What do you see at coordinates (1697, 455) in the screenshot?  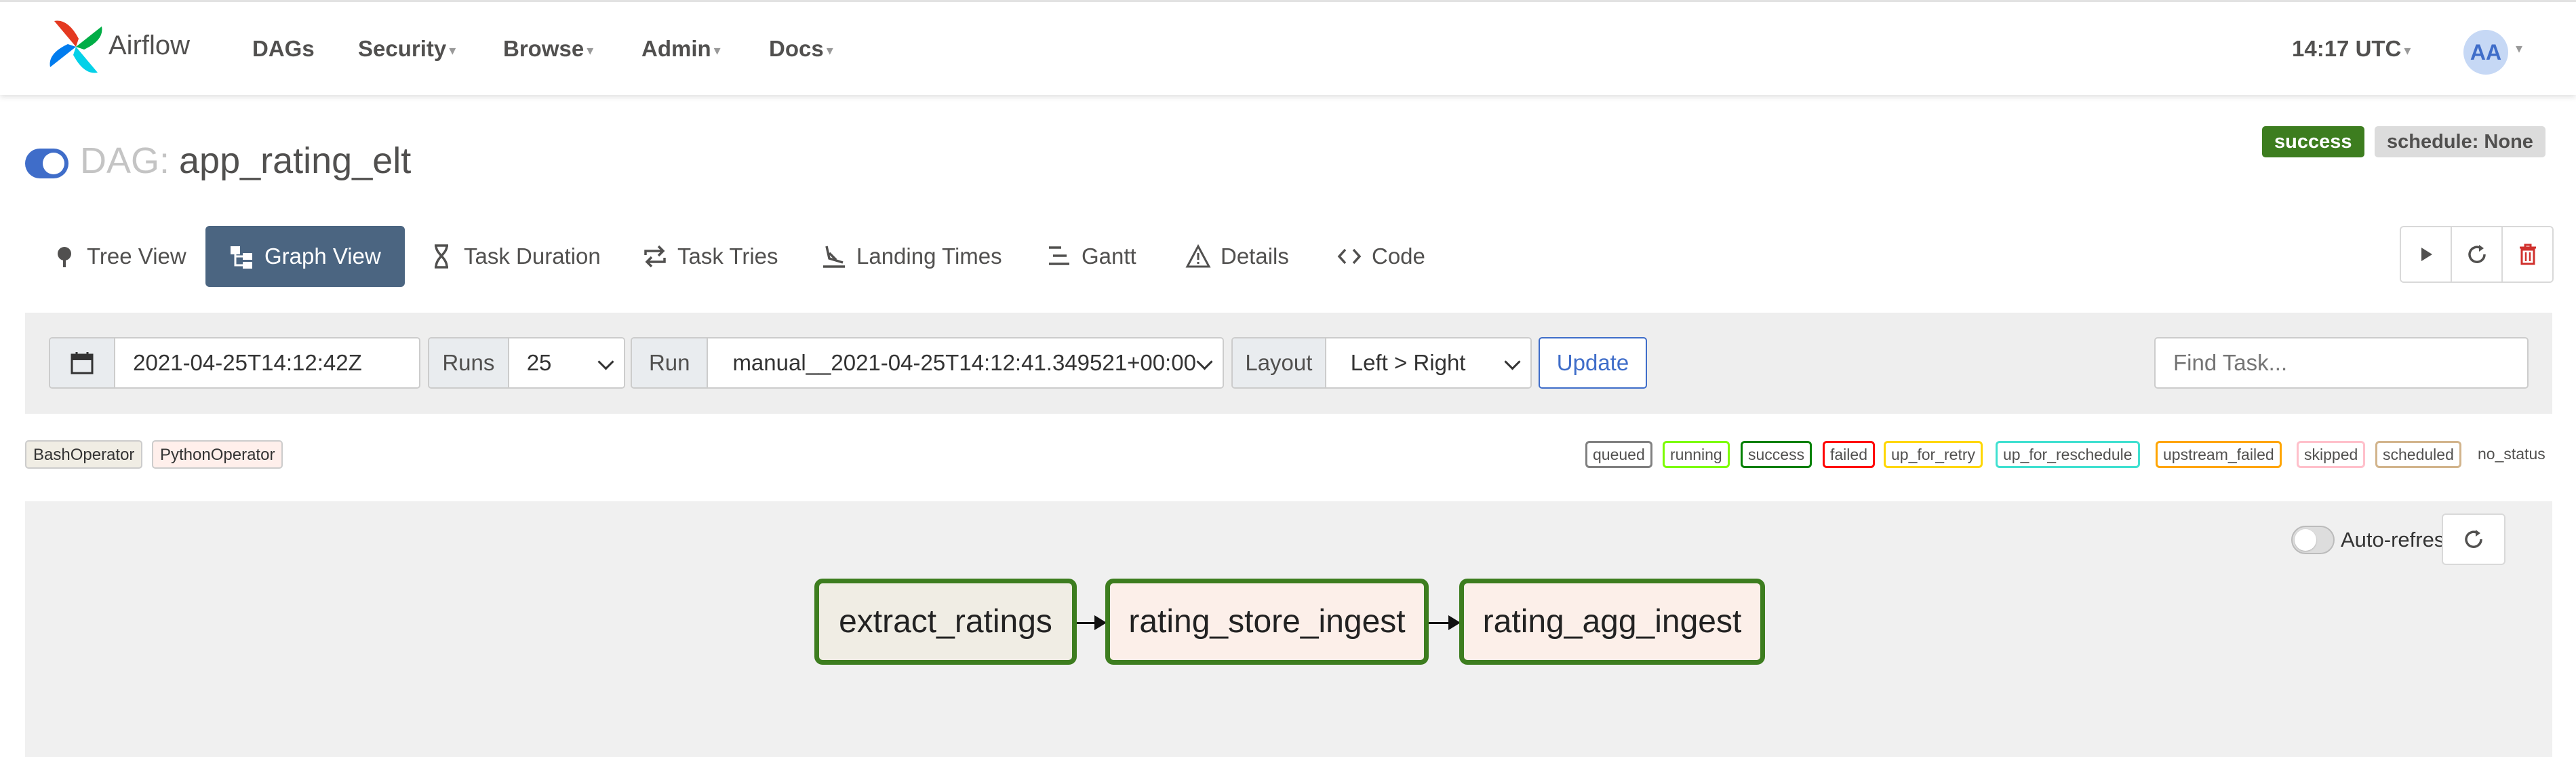 I see `legend-state-running: running` at bounding box center [1697, 455].